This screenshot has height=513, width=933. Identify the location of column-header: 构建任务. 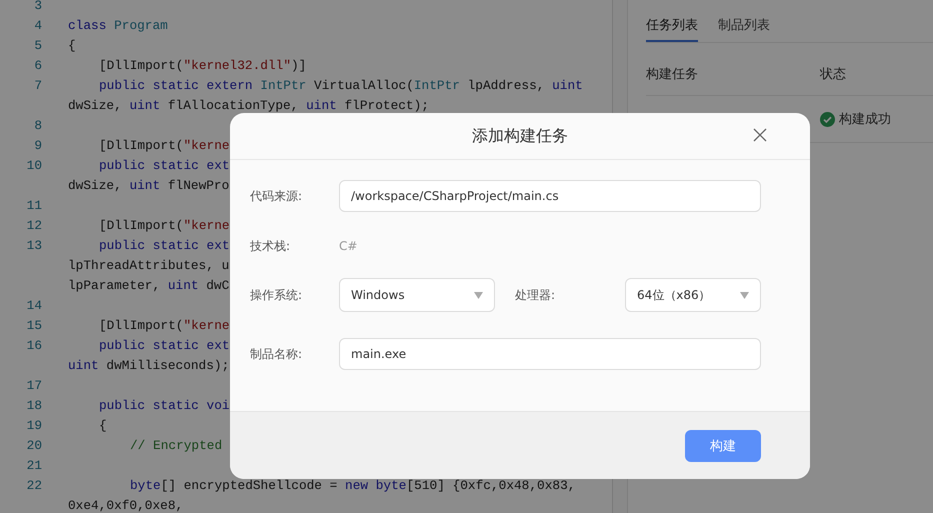
(672, 74).